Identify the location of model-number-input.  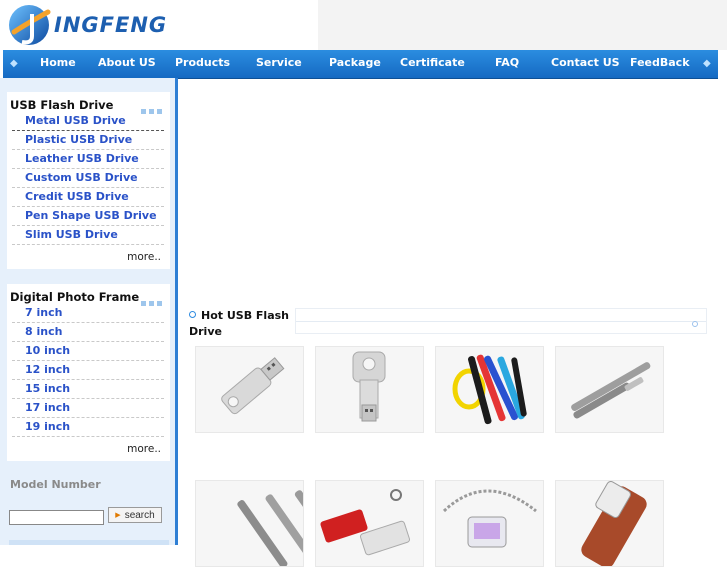
(56, 517).